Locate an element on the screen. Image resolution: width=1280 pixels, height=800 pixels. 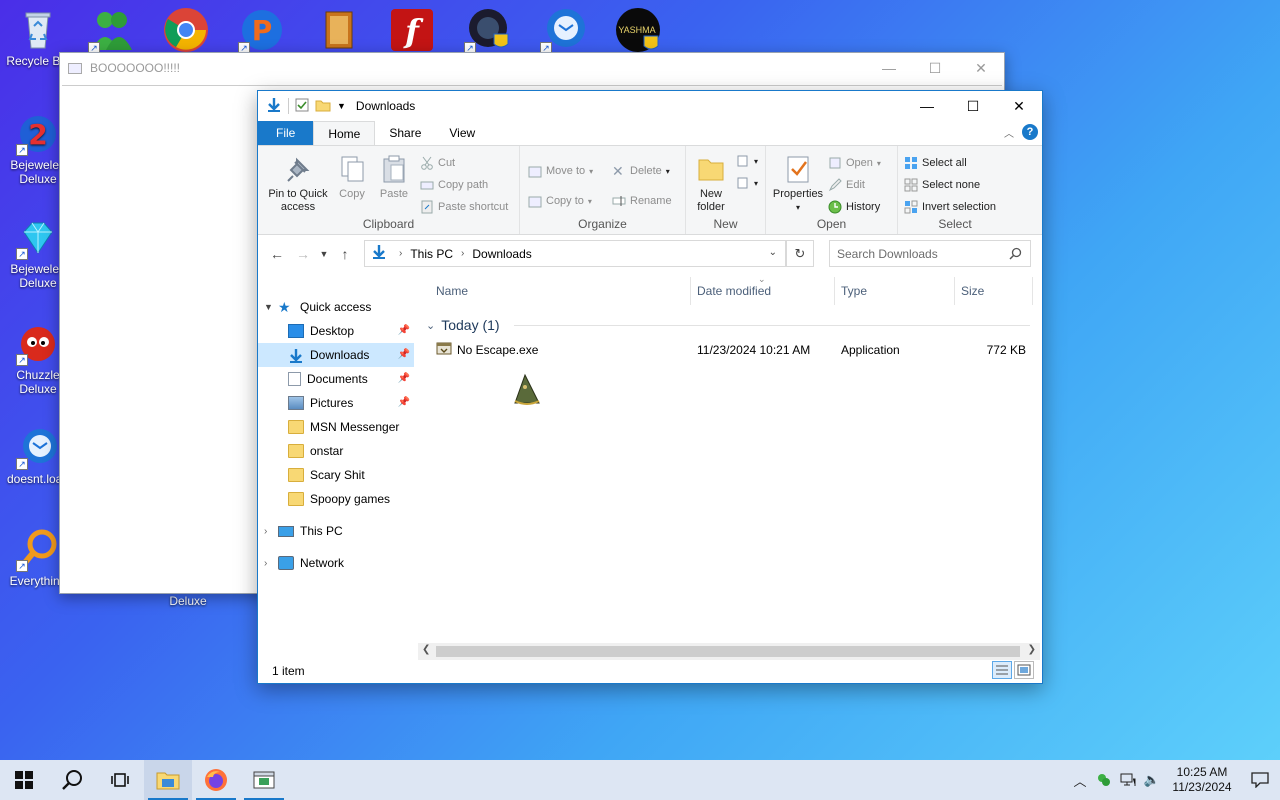
tab-share: Share is located at coordinates (405, 133).